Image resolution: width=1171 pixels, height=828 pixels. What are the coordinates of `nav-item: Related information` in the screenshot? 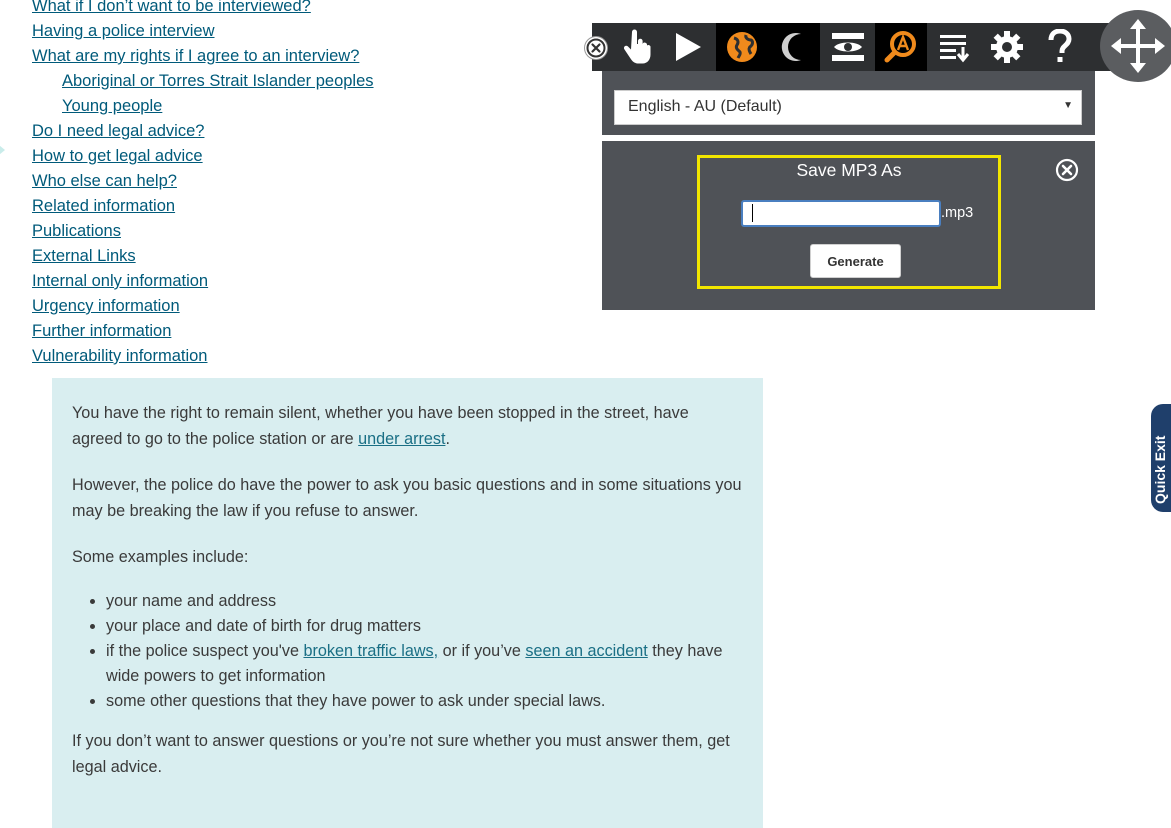 It's located at (203, 206).